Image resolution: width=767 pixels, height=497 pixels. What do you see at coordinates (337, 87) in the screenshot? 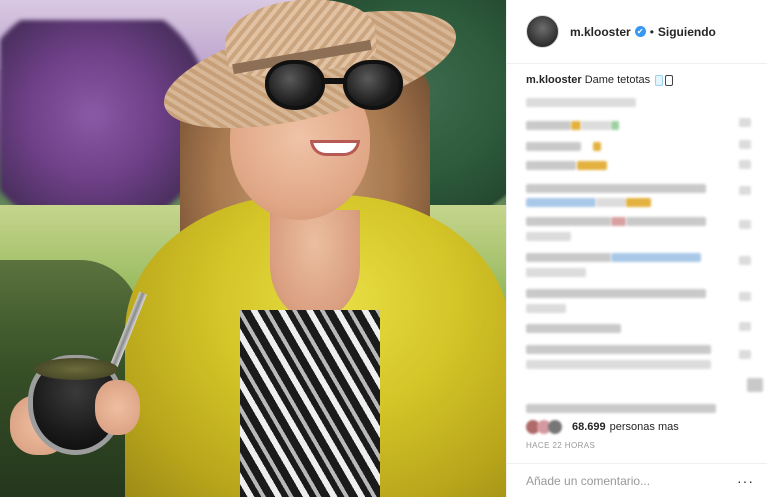
I see `sunglasses` at bounding box center [337, 87].